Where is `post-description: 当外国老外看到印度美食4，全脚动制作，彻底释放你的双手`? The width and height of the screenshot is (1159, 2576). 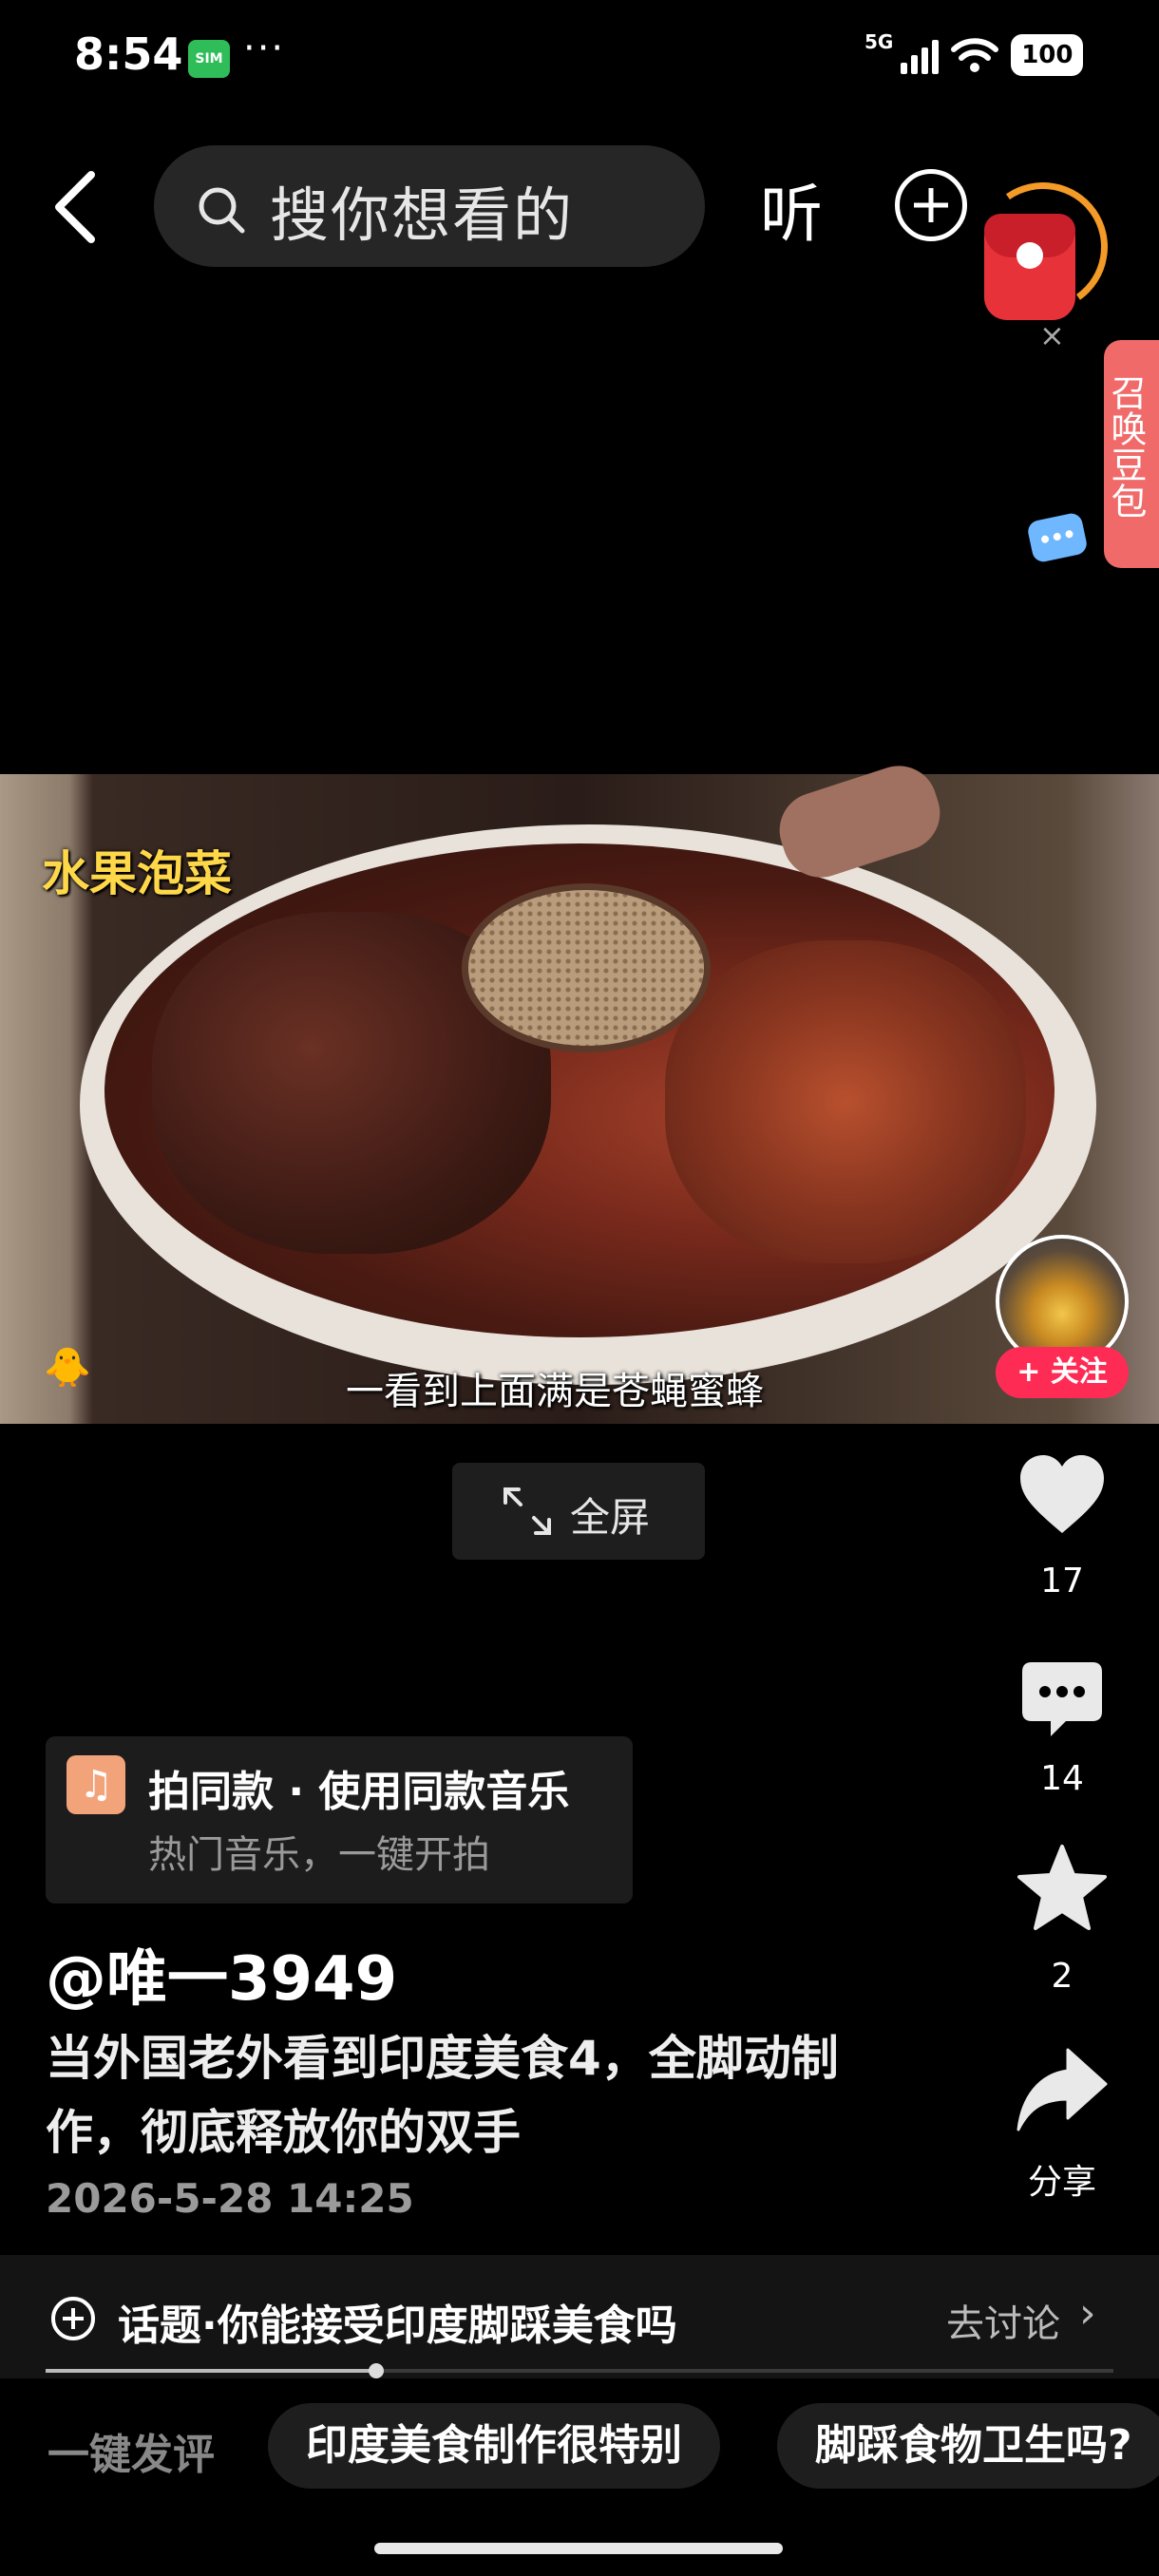 post-description: 当外国老外看到印度美食4，全脚动制作，彻底释放你的双手 is located at coordinates (442, 2095).